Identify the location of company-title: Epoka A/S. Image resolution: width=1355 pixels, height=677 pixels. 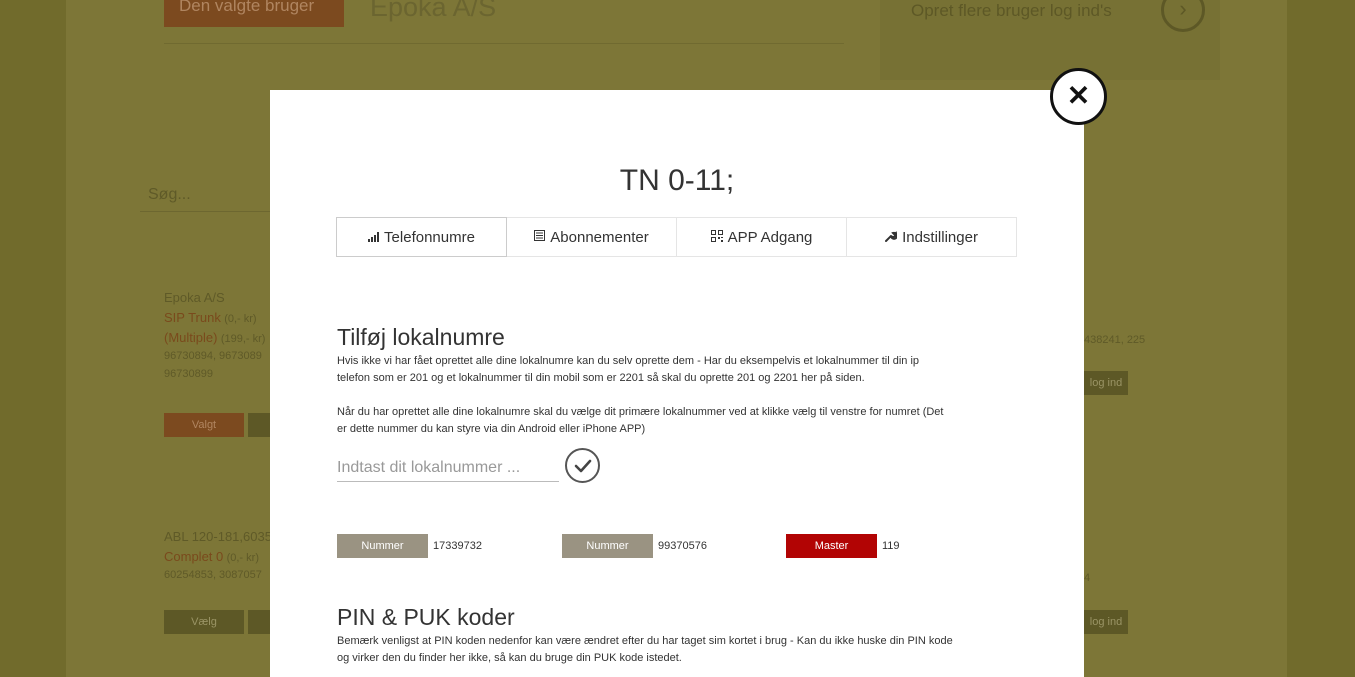
(433, 11).